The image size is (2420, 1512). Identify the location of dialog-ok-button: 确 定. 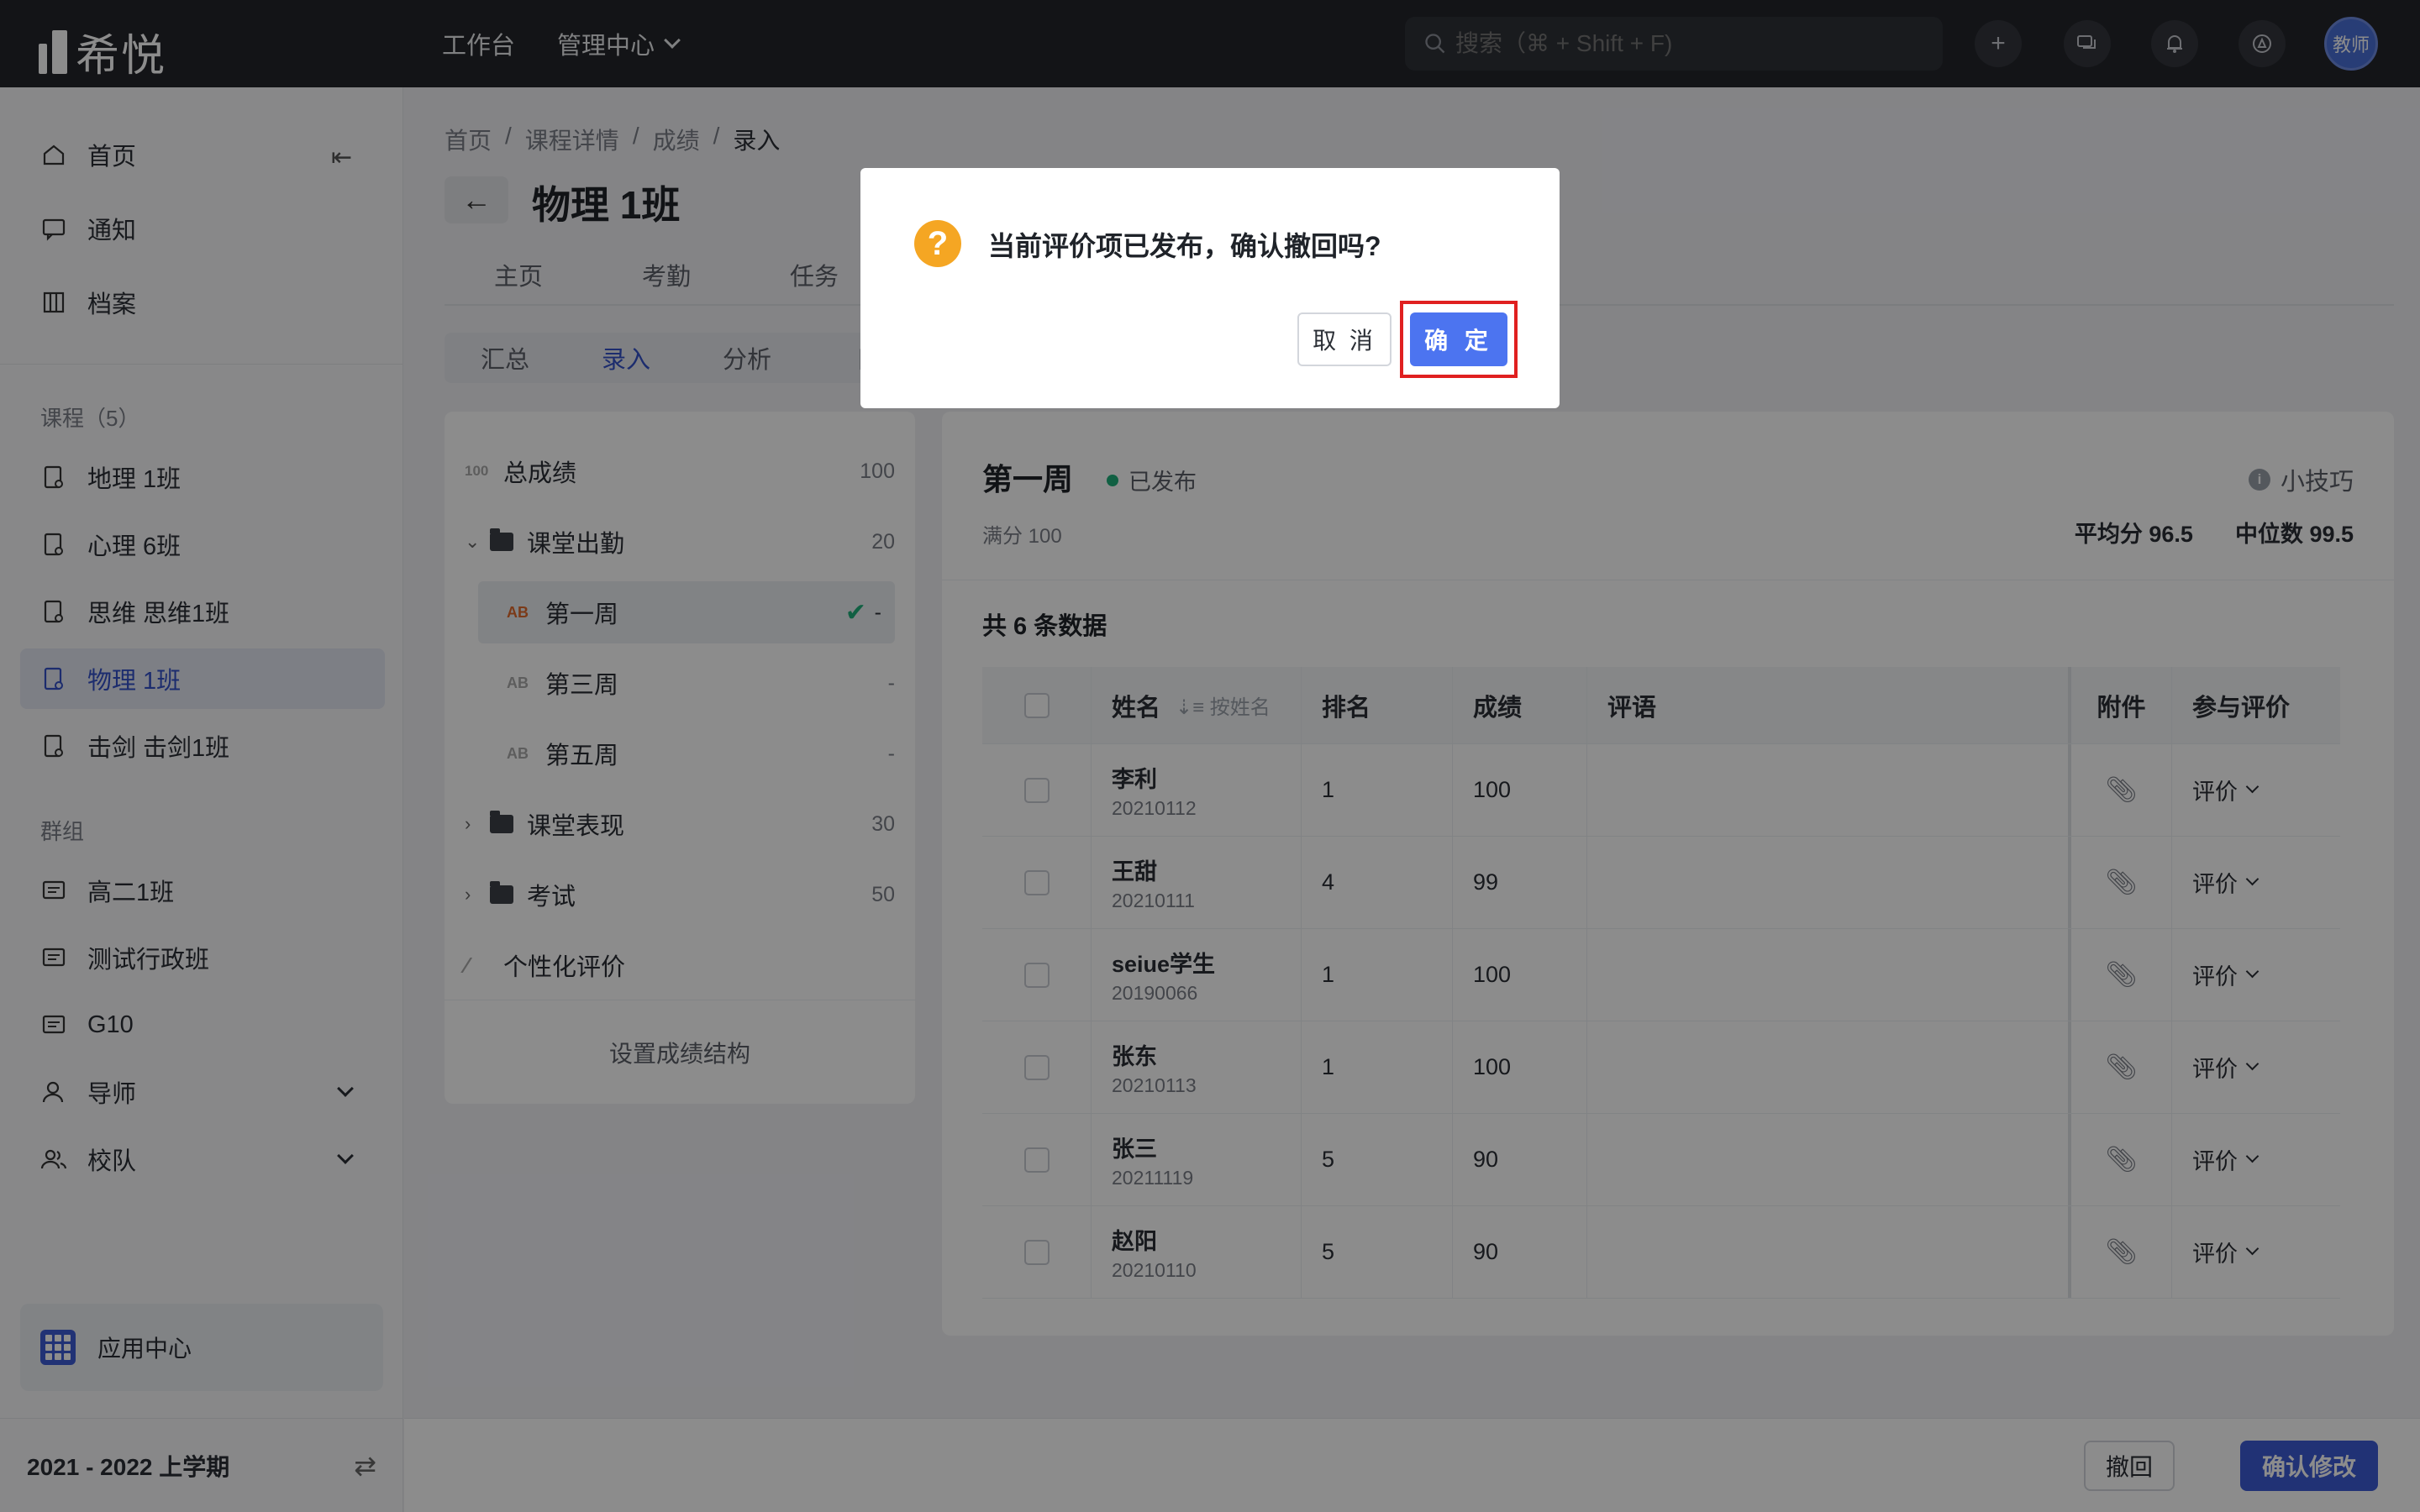
(1458, 339).